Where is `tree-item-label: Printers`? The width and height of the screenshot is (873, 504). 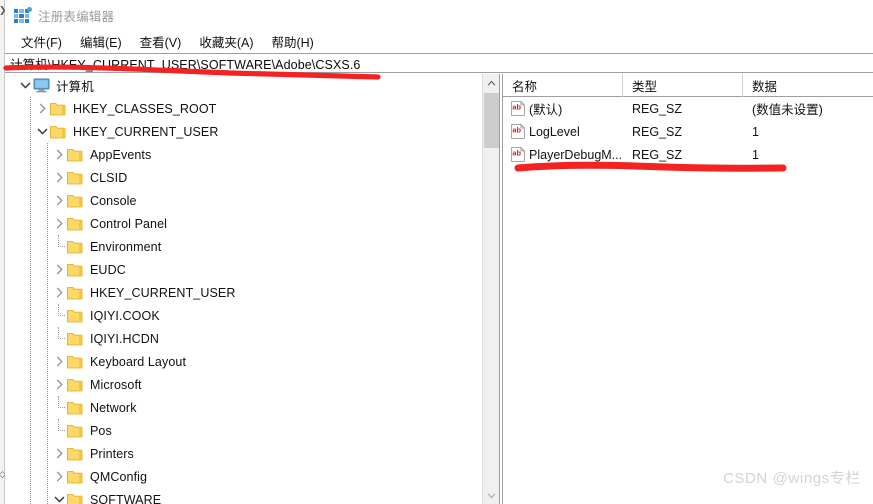 tree-item-label: Printers is located at coordinates (112, 453).